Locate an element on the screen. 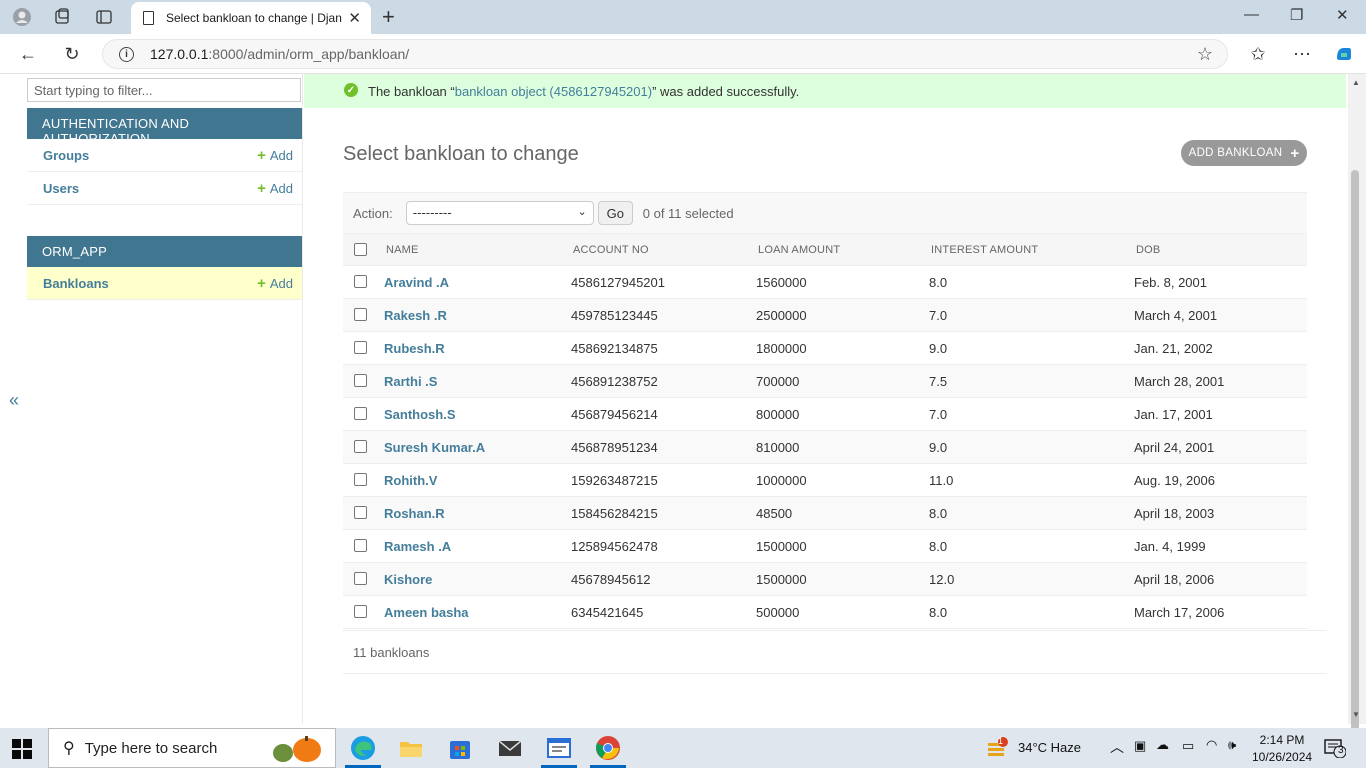 The image size is (1366, 768). cell-name: Rarthi .S is located at coordinates (410, 381).